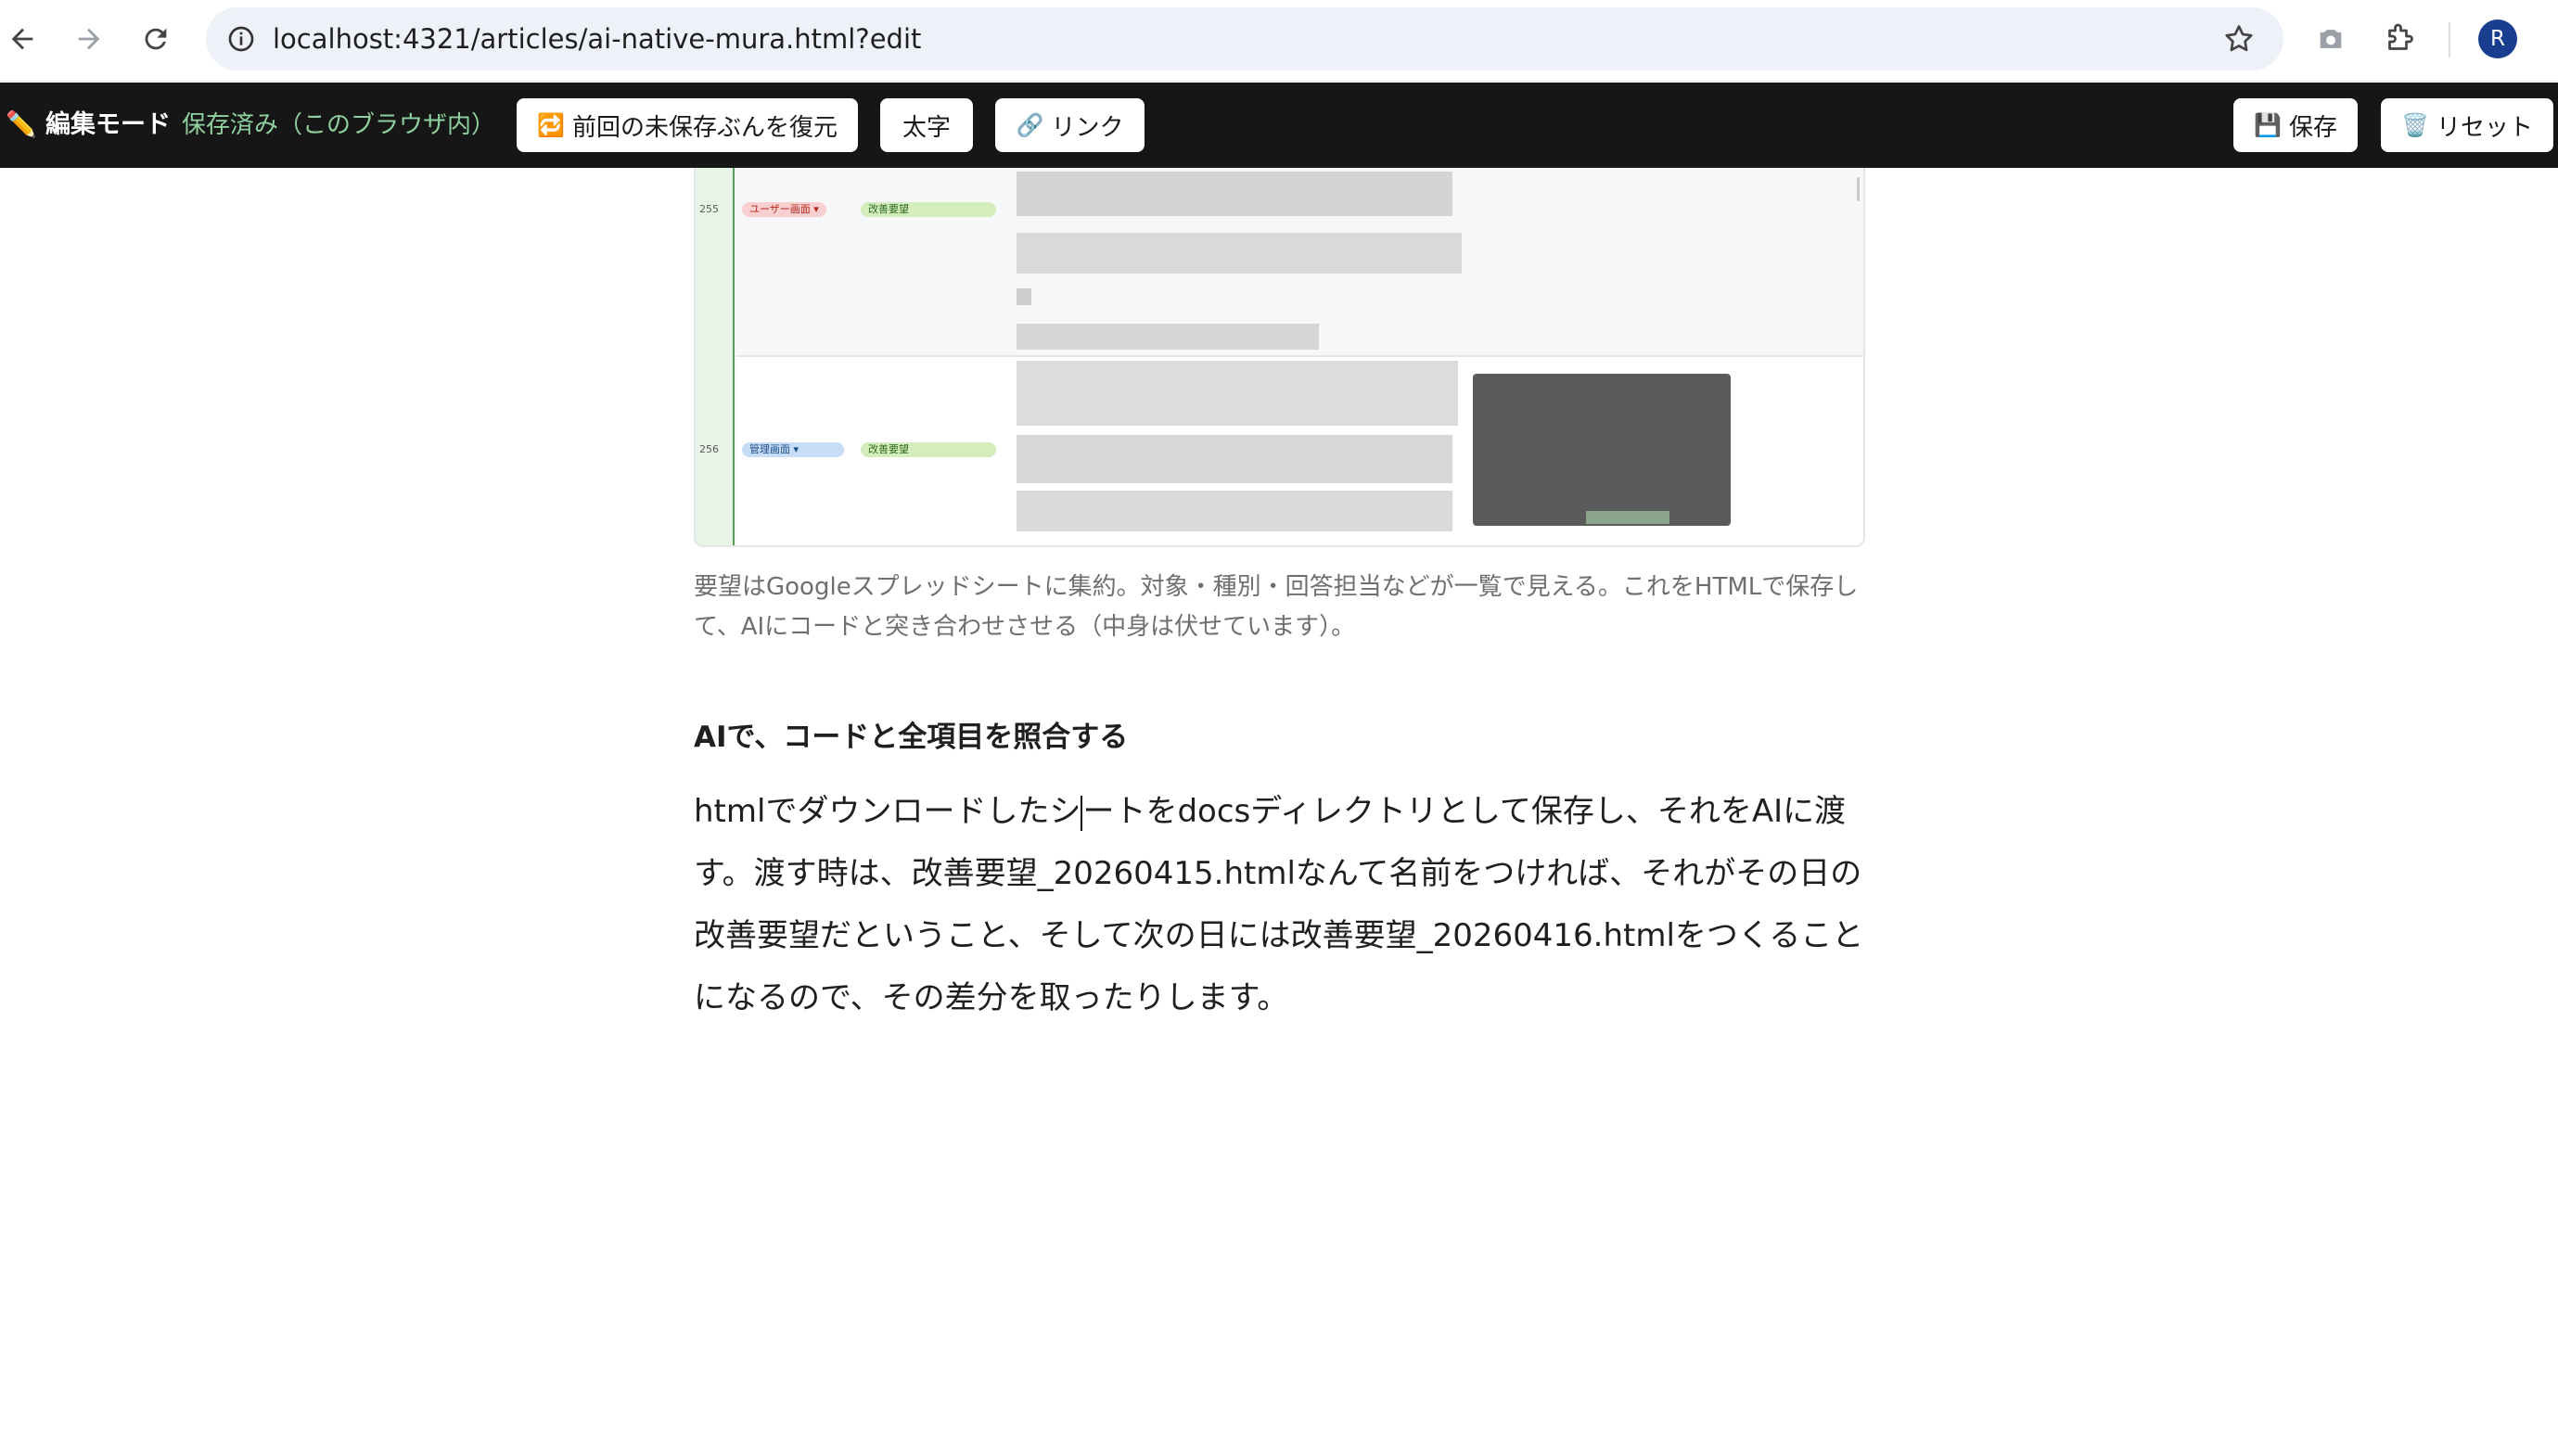 The height and width of the screenshot is (1456, 2558). I want to click on star-icon, so click(2239, 39).